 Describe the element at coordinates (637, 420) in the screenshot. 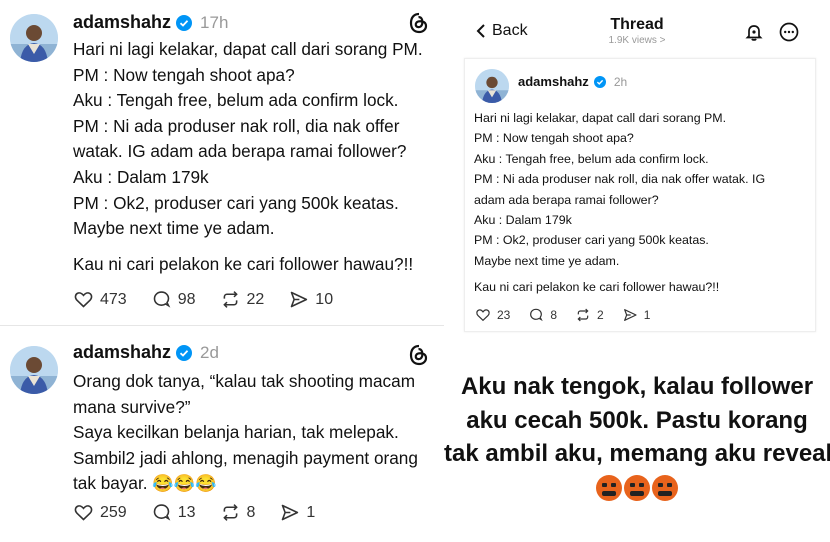

I see `caption-line: aku cecah 500k. Pastu korang` at that location.